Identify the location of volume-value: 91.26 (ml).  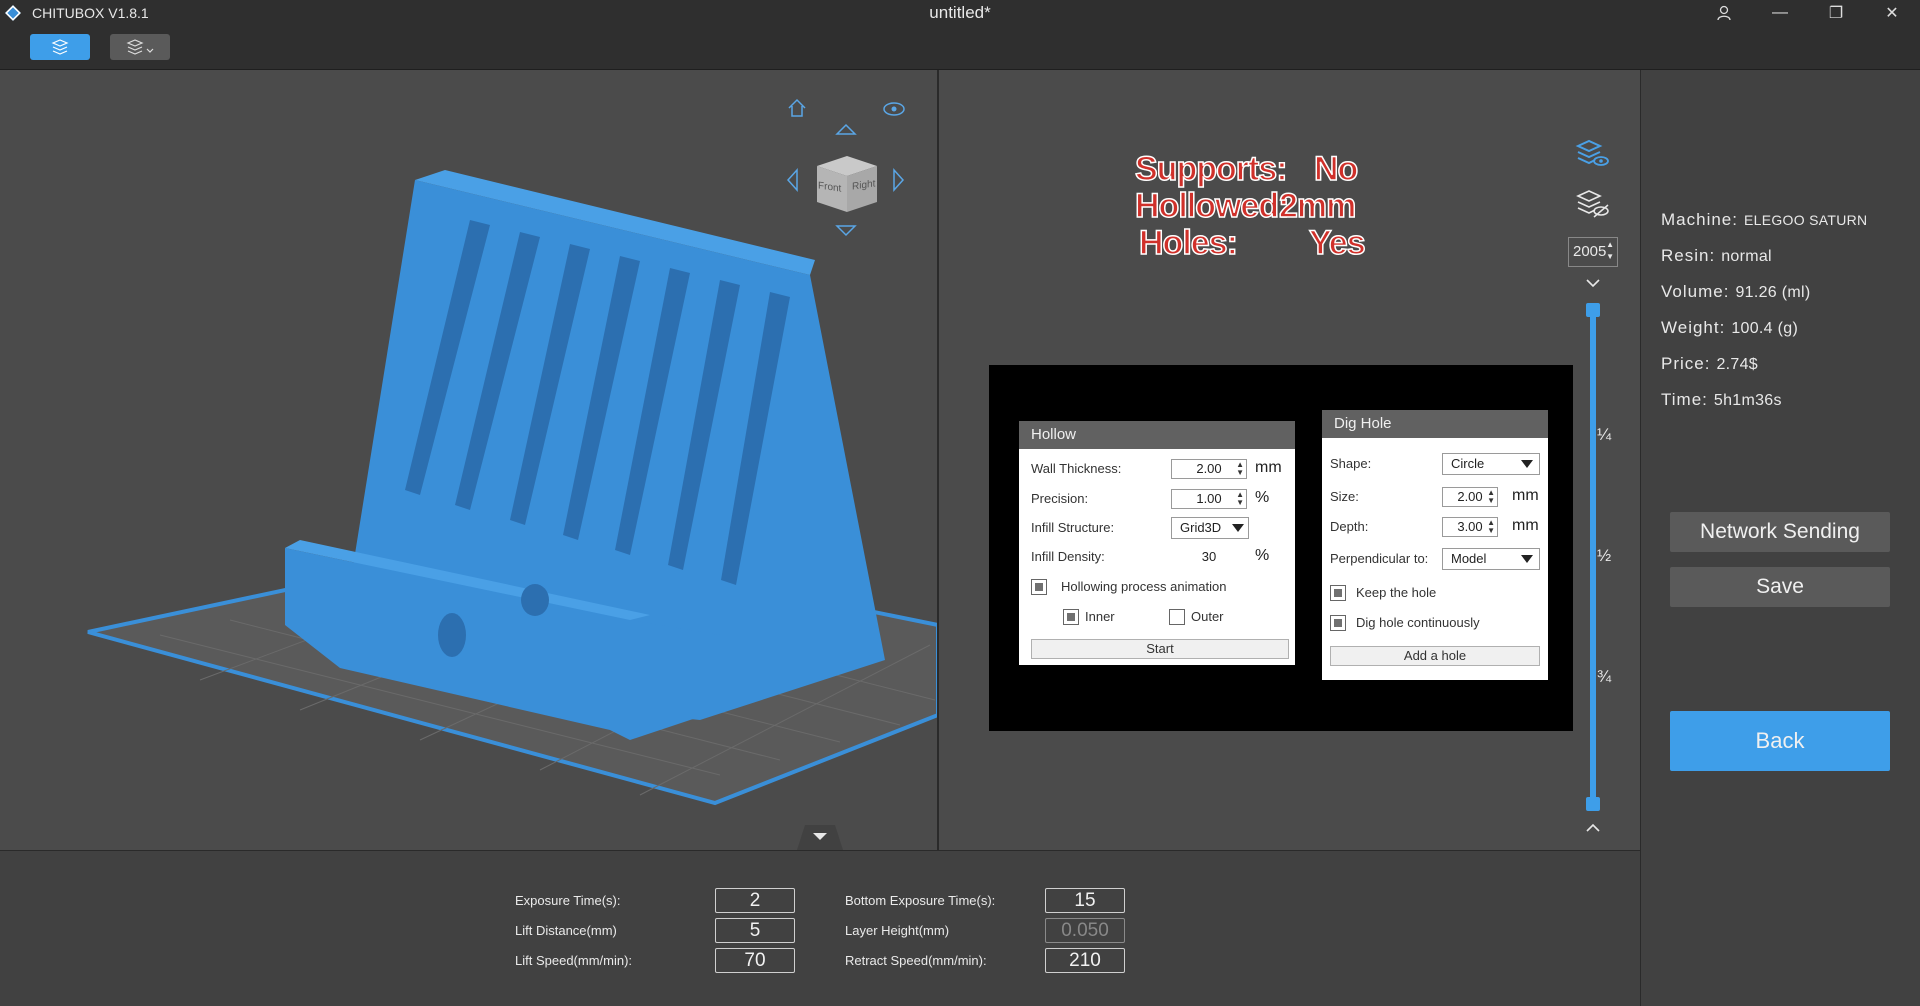
(1773, 292).